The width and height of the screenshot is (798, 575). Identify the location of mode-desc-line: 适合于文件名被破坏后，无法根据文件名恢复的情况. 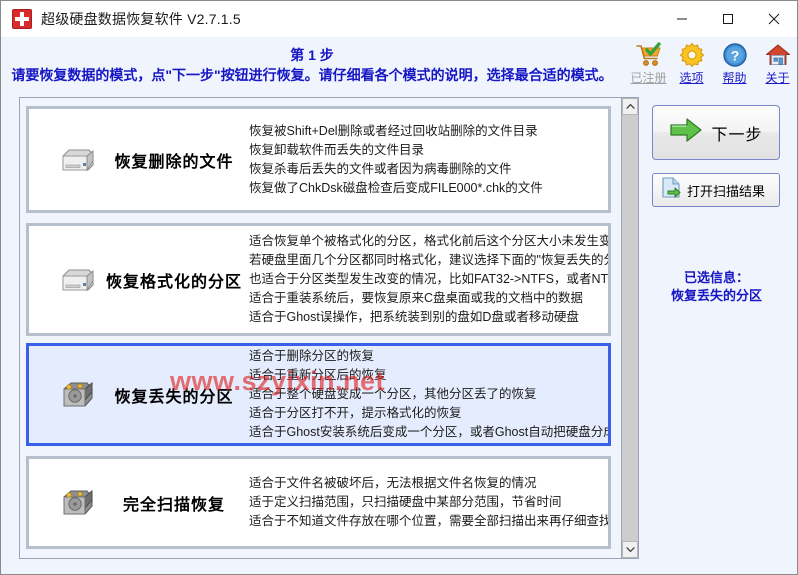
(393, 483).